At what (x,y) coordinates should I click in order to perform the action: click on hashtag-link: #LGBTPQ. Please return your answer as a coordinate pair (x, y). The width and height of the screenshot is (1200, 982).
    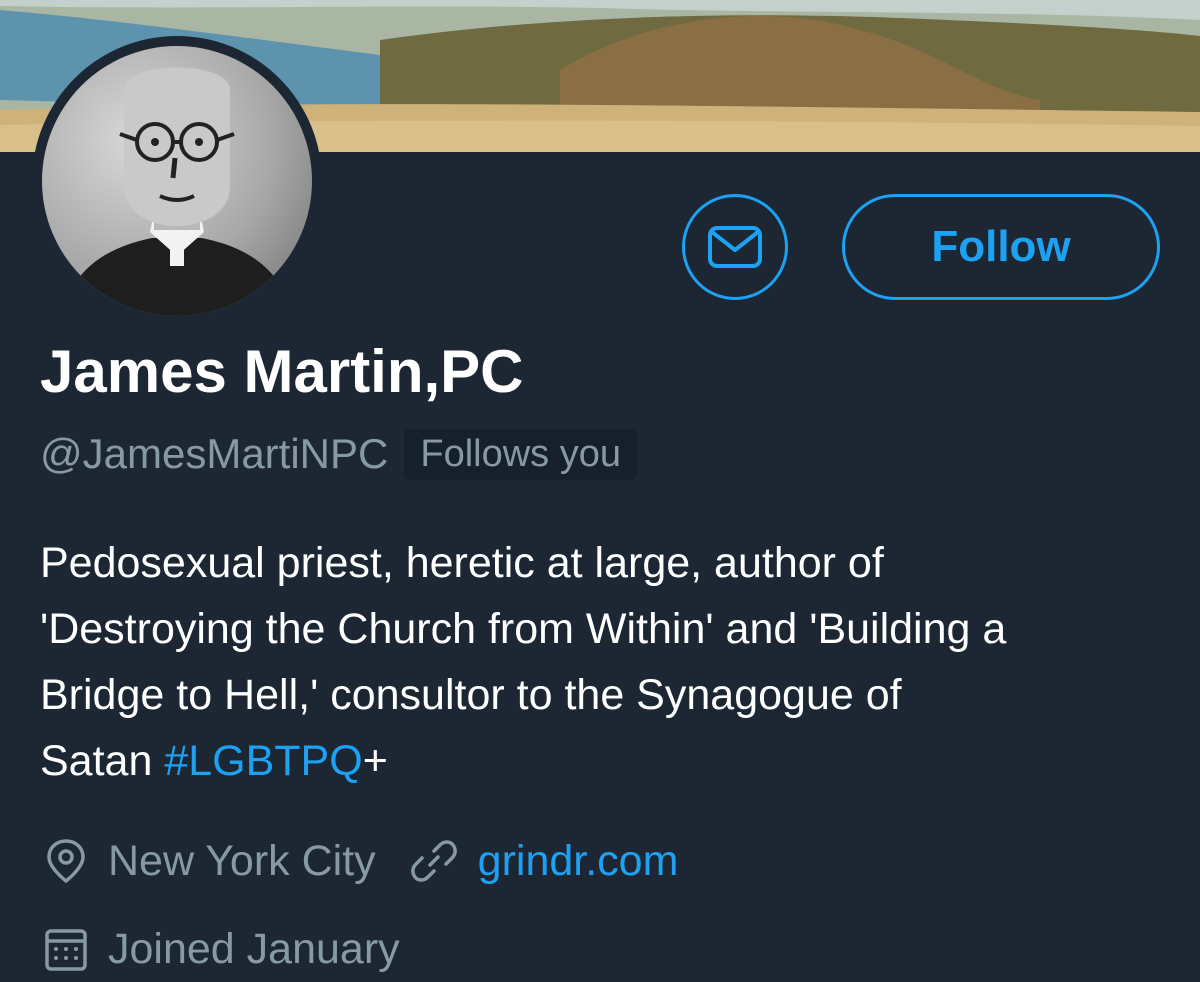
    Looking at the image, I should click on (263, 761).